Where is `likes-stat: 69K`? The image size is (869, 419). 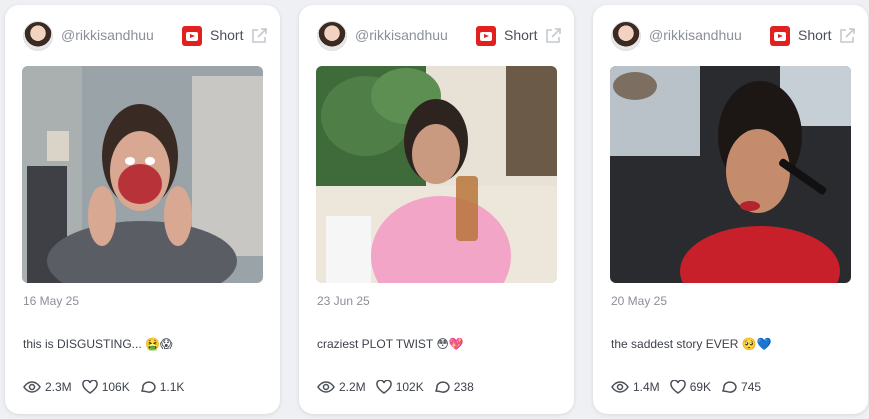
likes-stat: 69K is located at coordinates (690, 387).